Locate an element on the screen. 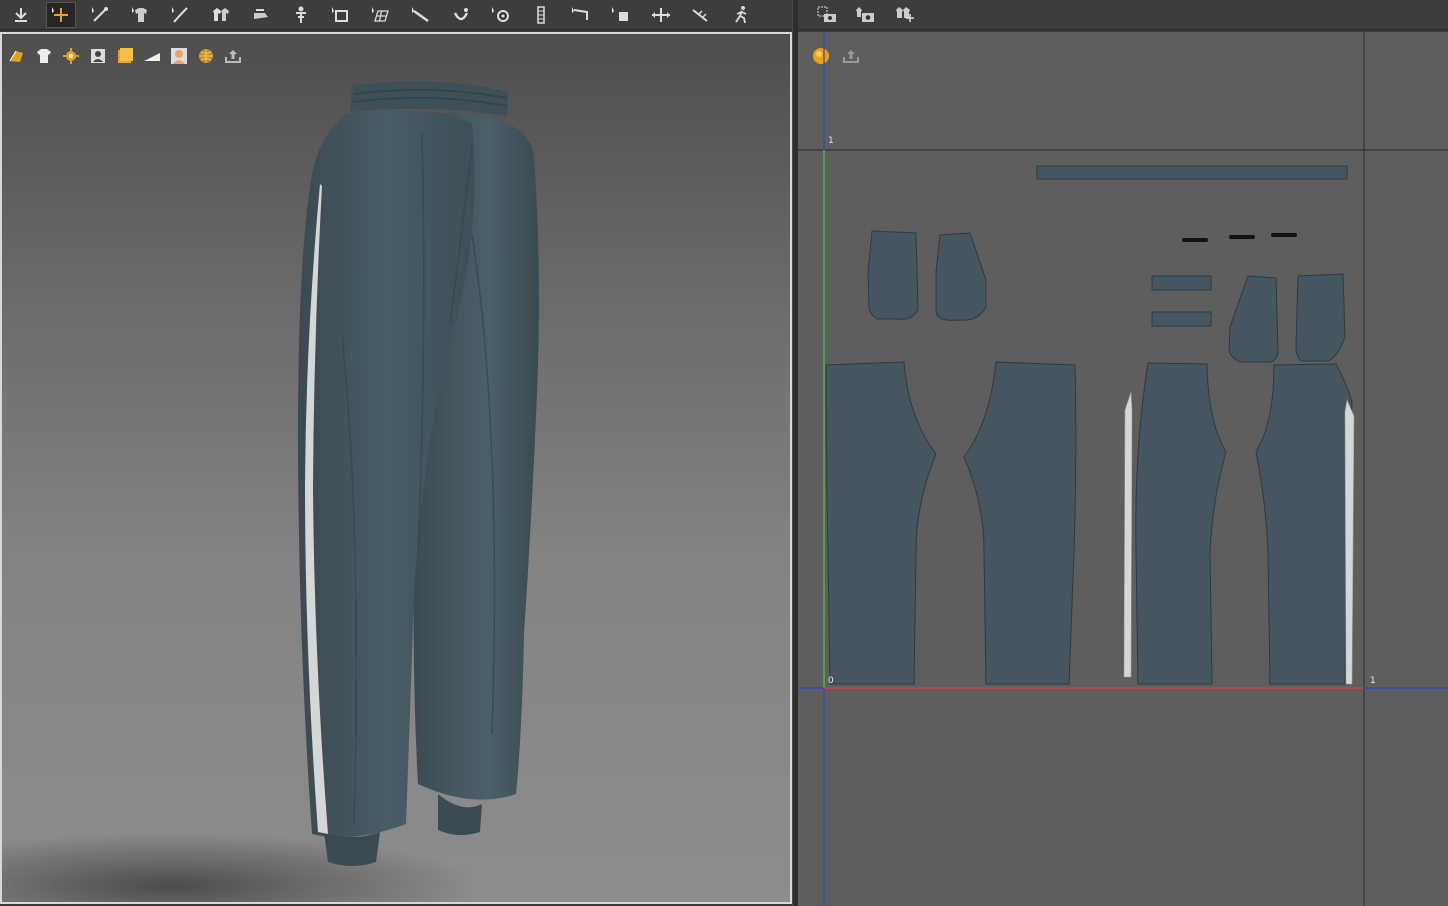 The height and width of the screenshot is (906, 1448). select-icon is located at coordinates (621, 15).